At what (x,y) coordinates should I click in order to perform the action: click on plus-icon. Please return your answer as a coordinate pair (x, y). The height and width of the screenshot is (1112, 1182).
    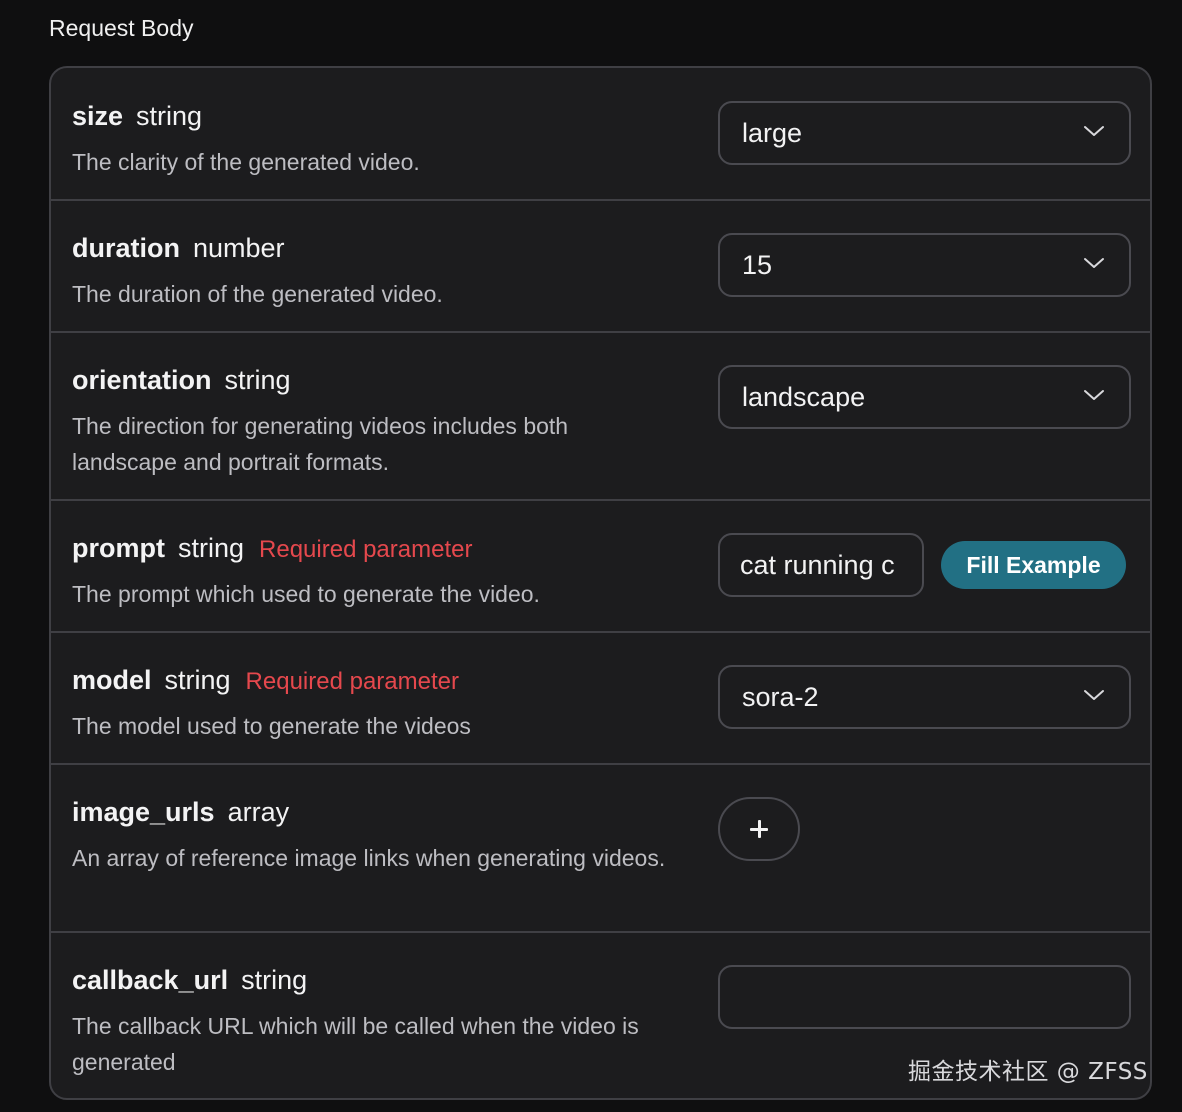
    Looking at the image, I should click on (759, 829).